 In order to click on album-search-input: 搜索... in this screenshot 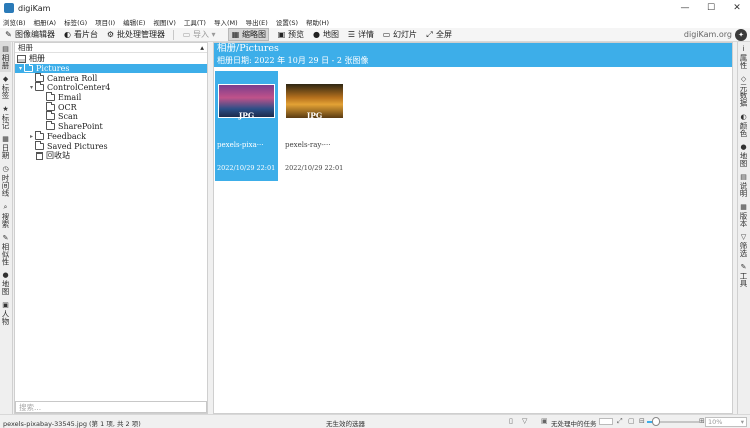, I will do `click(111, 407)`.